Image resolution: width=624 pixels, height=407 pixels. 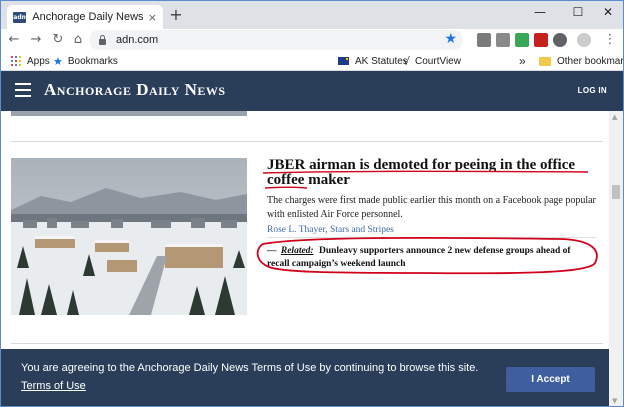 I want to click on browser-menu-icon: ⋮, so click(x=610, y=40).